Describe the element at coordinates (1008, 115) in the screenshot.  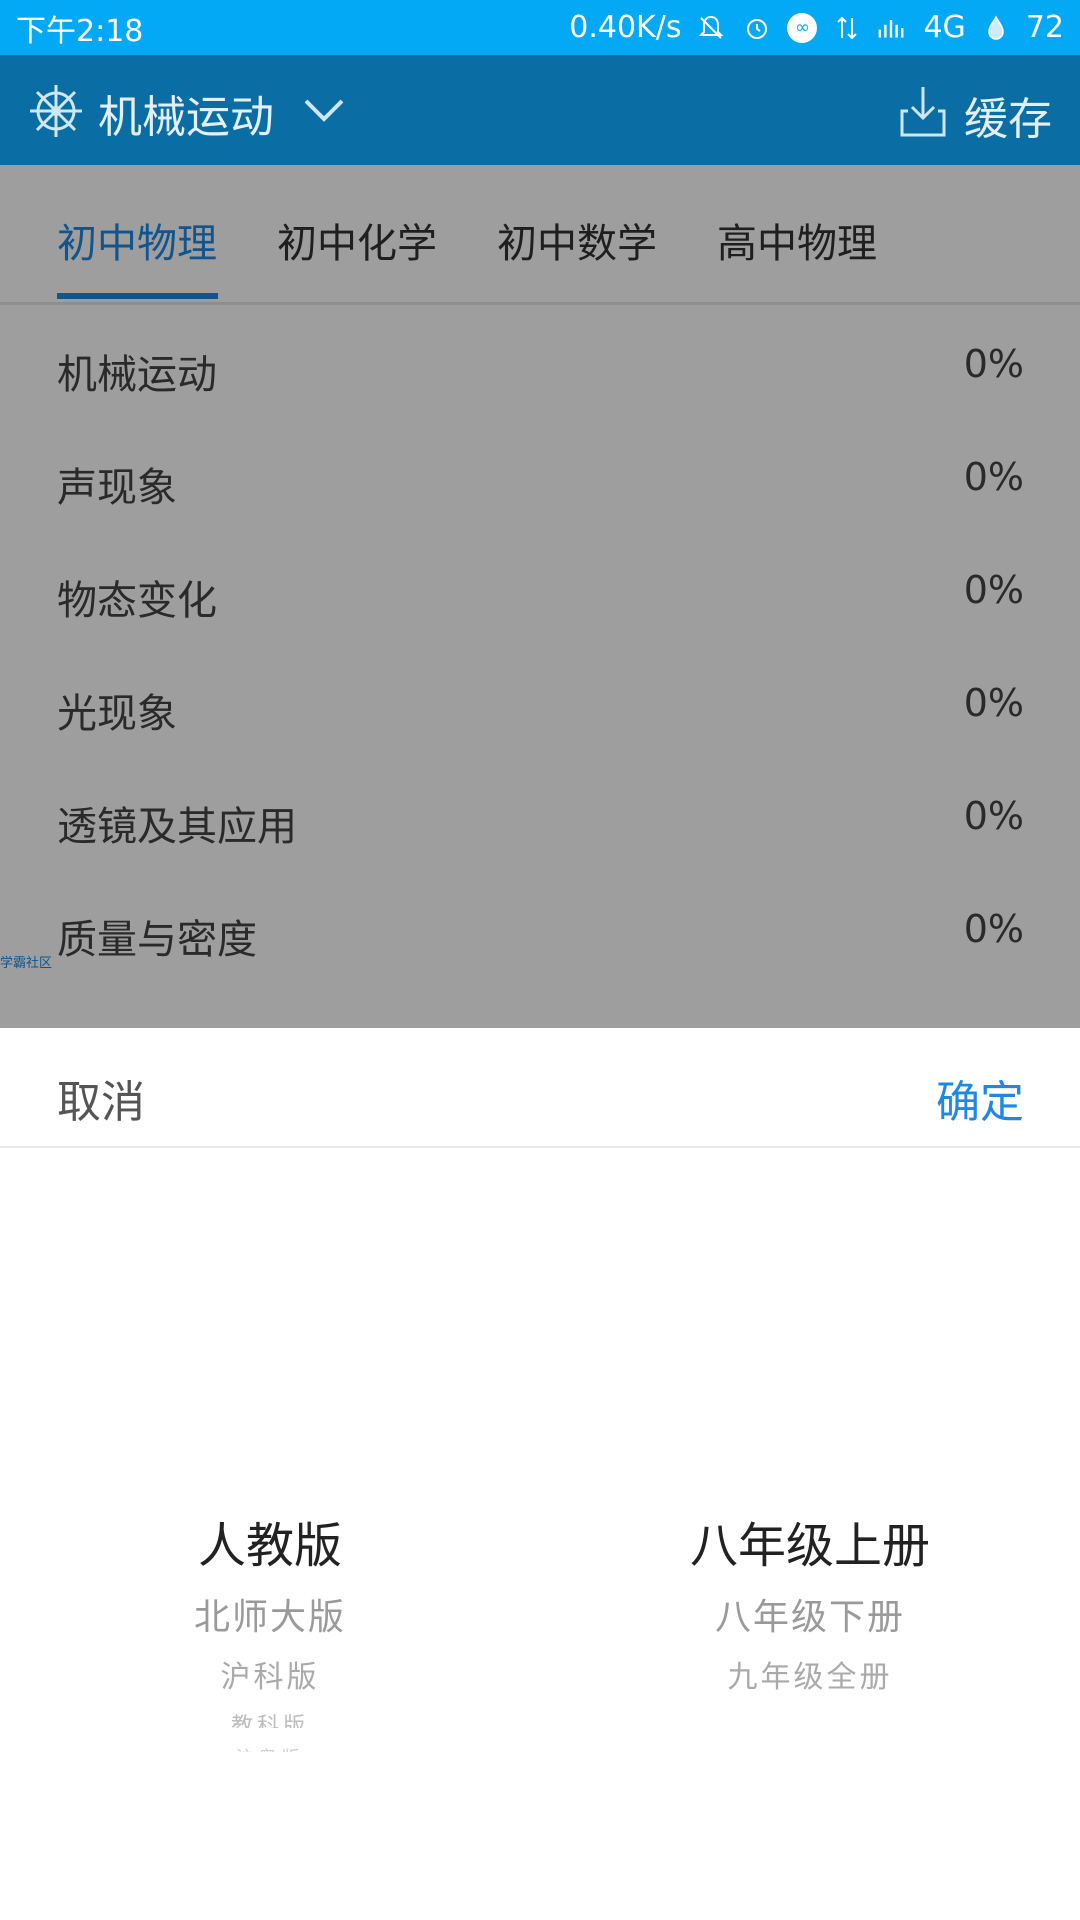
I see `cache-button: 缓存` at that location.